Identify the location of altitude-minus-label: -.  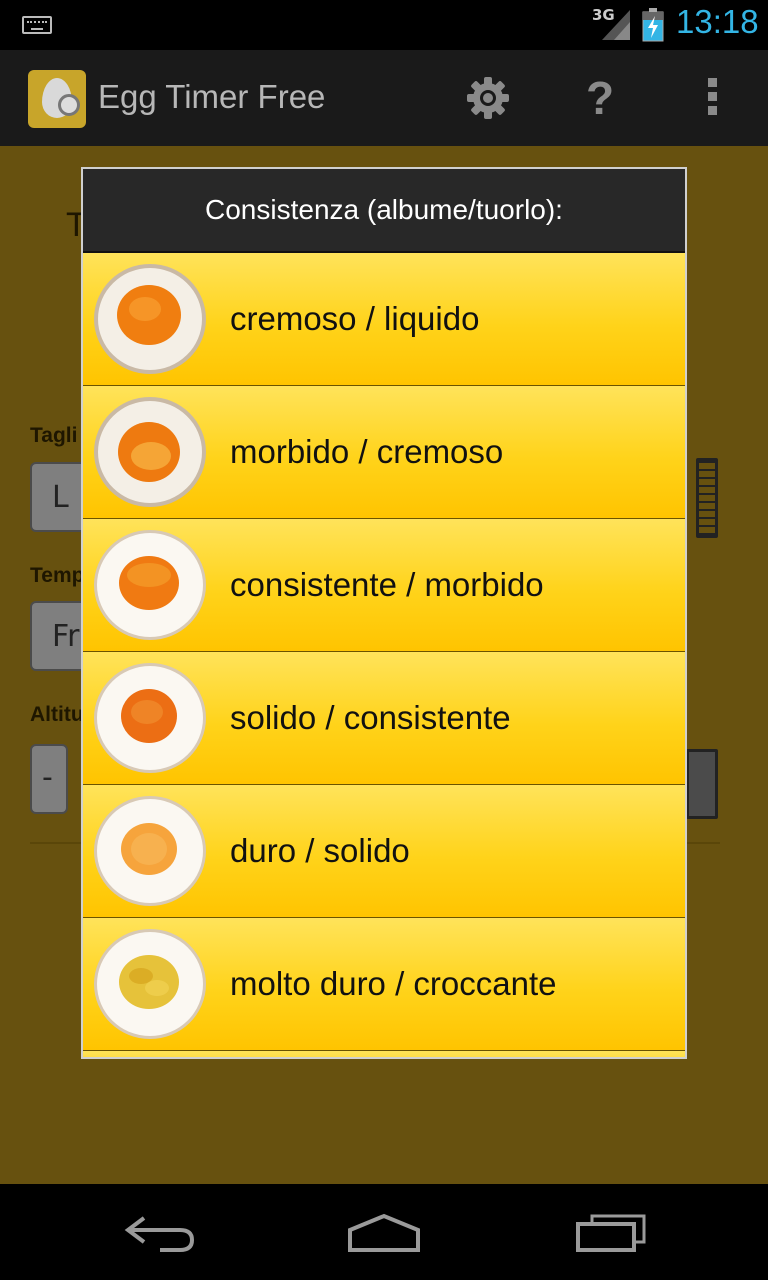
(47, 777).